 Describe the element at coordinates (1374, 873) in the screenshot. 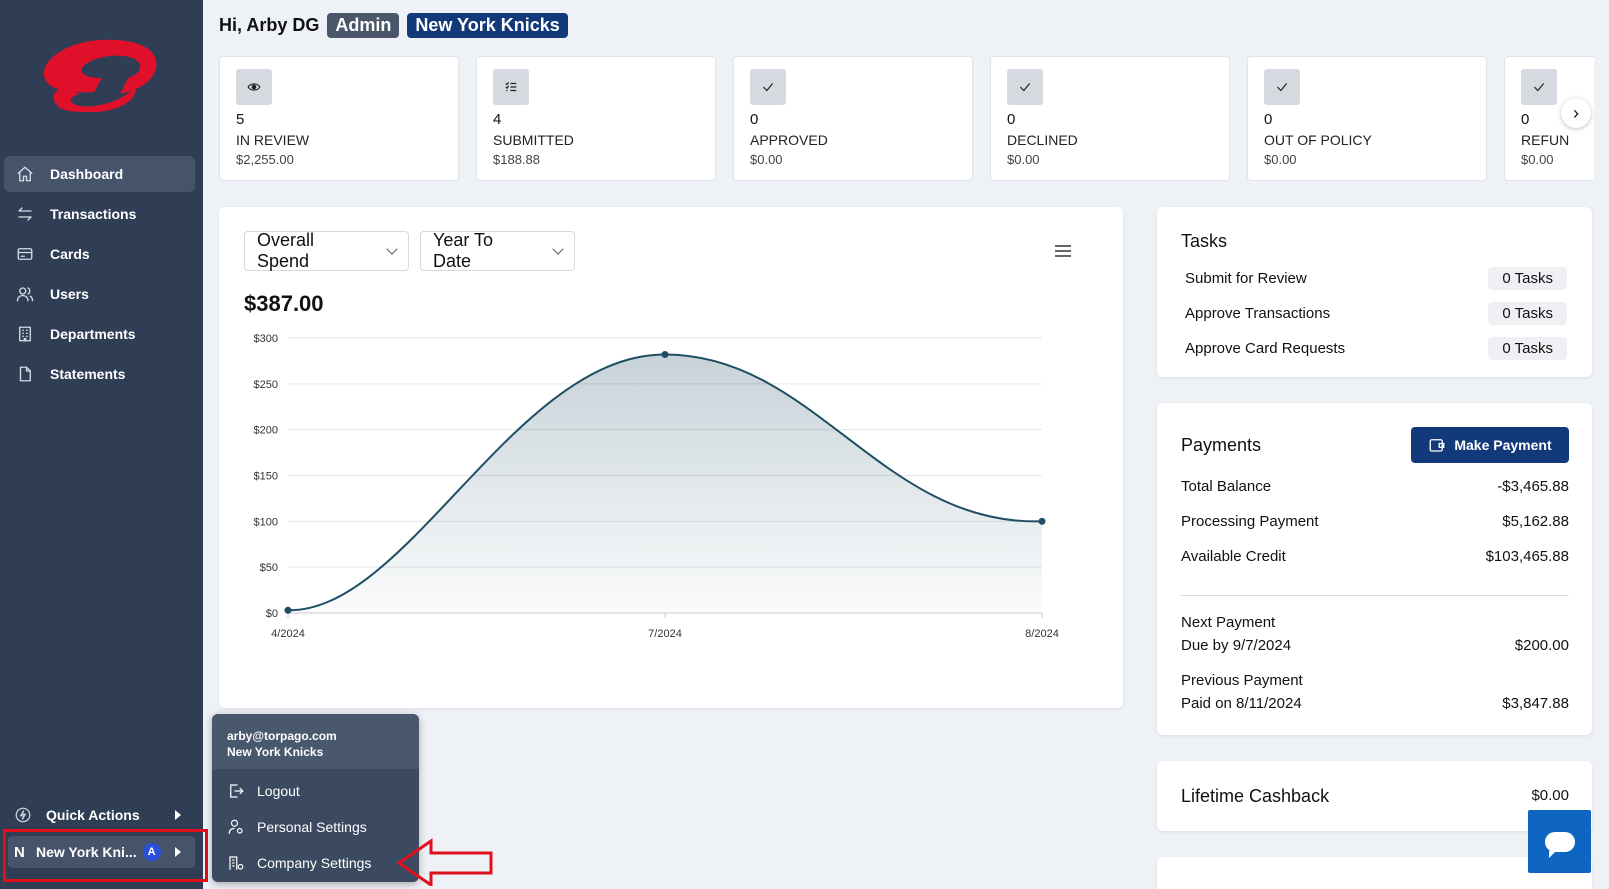

I see `partial-card` at that location.